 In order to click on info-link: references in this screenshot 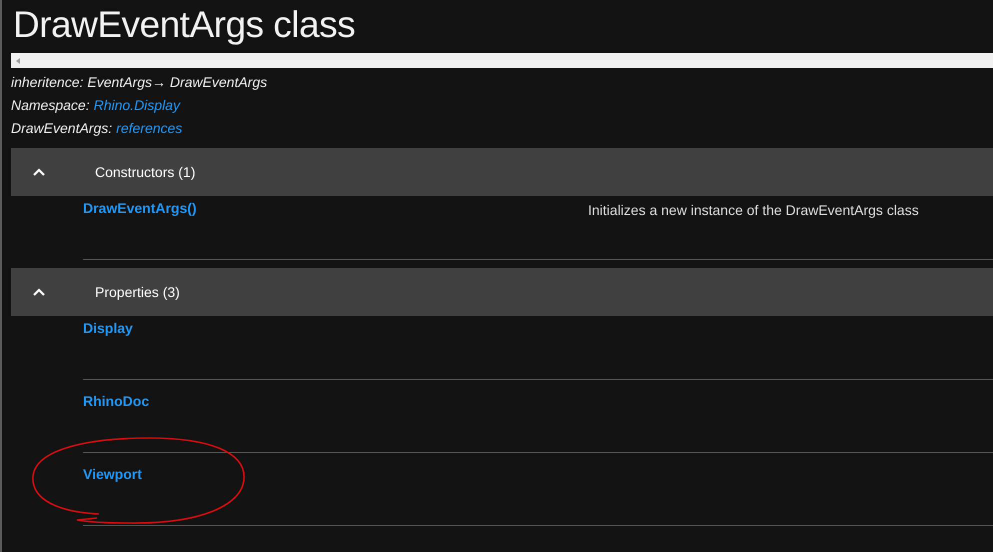, I will do `click(149, 128)`.